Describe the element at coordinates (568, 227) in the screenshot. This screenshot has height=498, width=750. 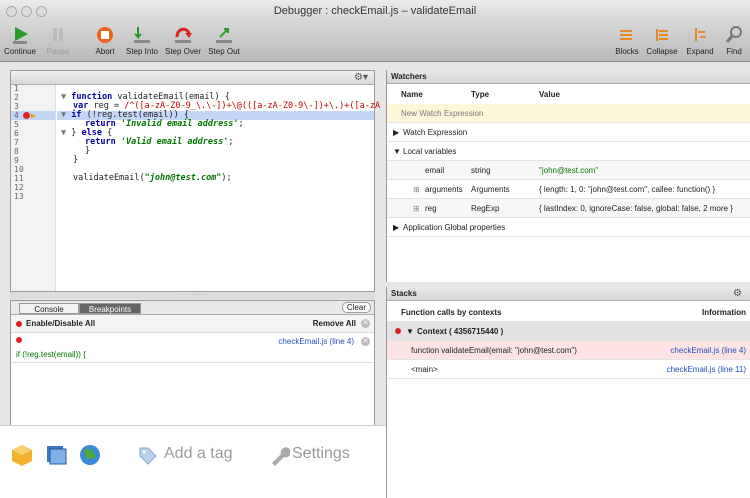
I see `section-application-global: ▶ Application Global properties` at that location.